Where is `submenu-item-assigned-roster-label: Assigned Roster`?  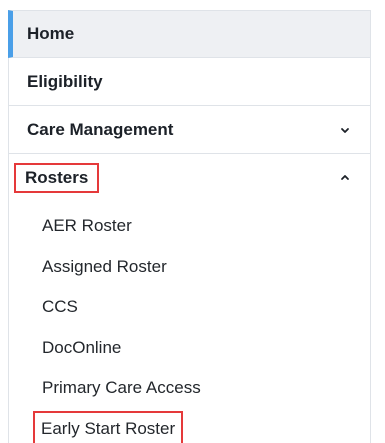 submenu-item-assigned-roster-label: Assigned Roster is located at coordinates (104, 266).